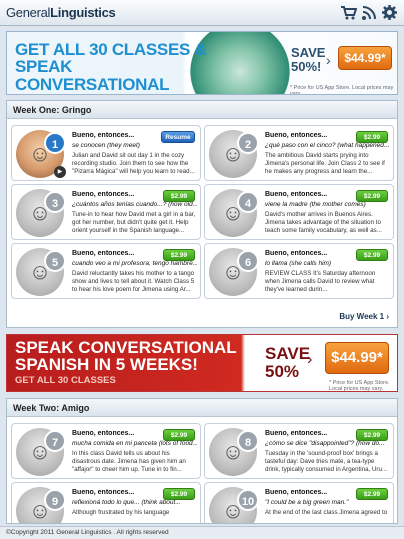 The width and height of the screenshot is (404, 539). What do you see at coordinates (248, 143) in the screenshot?
I see `class-number-badge: 2` at bounding box center [248, 143].